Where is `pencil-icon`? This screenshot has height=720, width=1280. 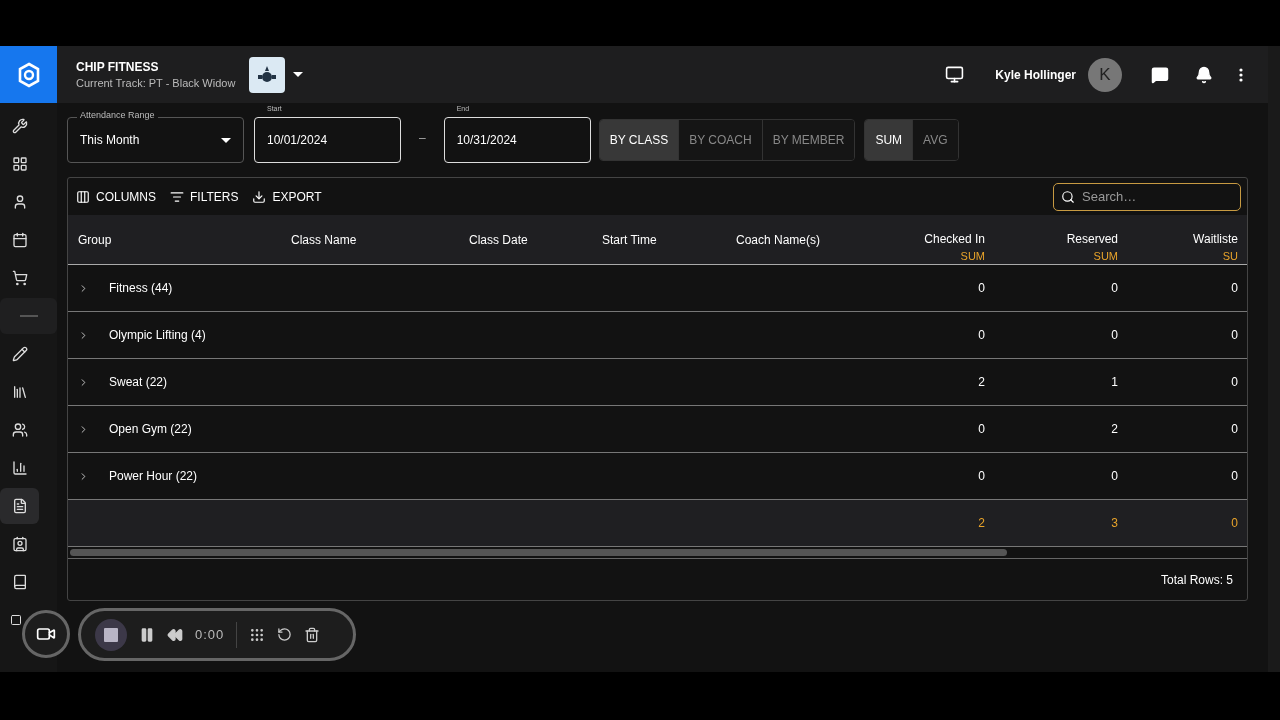 pencil-icon is located at coordinates (19, 354).